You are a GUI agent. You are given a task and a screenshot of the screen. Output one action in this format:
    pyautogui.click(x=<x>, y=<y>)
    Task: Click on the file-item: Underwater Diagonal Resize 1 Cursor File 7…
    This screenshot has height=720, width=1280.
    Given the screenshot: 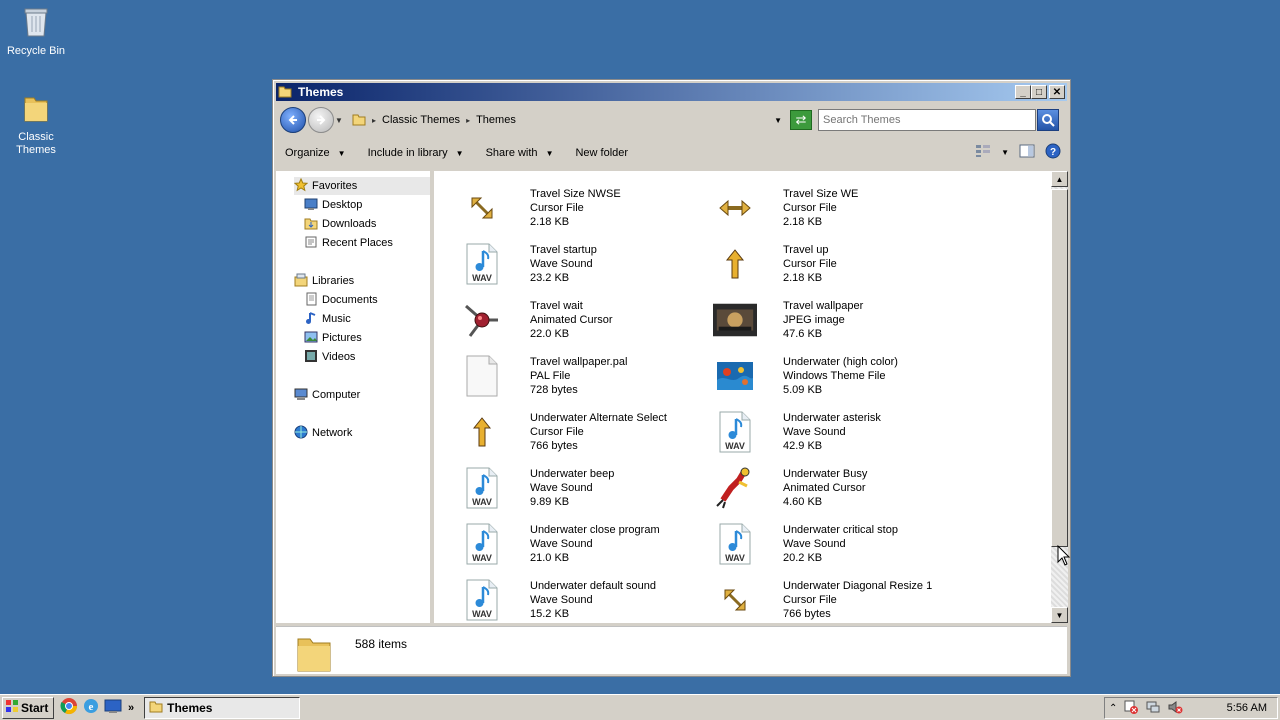 What is the action you would take?
    pyautogui.click(x=839, y=597)
    